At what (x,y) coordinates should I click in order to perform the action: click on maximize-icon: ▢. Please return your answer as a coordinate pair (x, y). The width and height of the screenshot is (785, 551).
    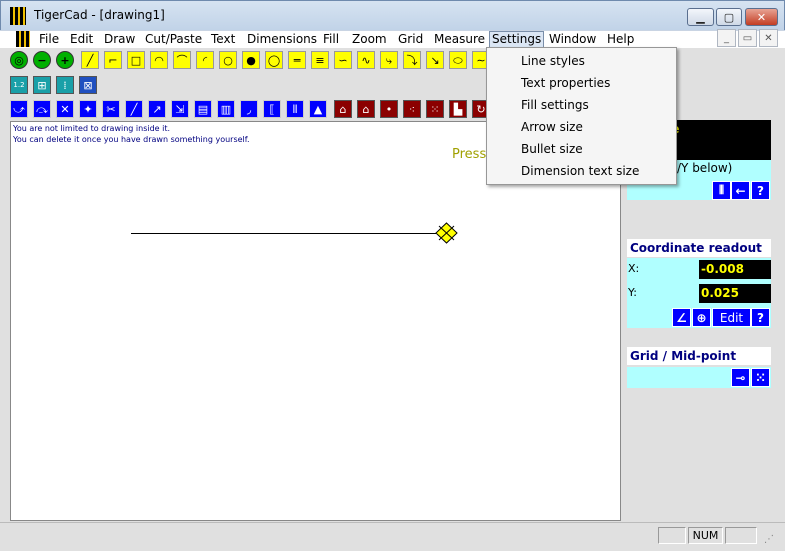
    Looking at the image, I should click on (729, 17).